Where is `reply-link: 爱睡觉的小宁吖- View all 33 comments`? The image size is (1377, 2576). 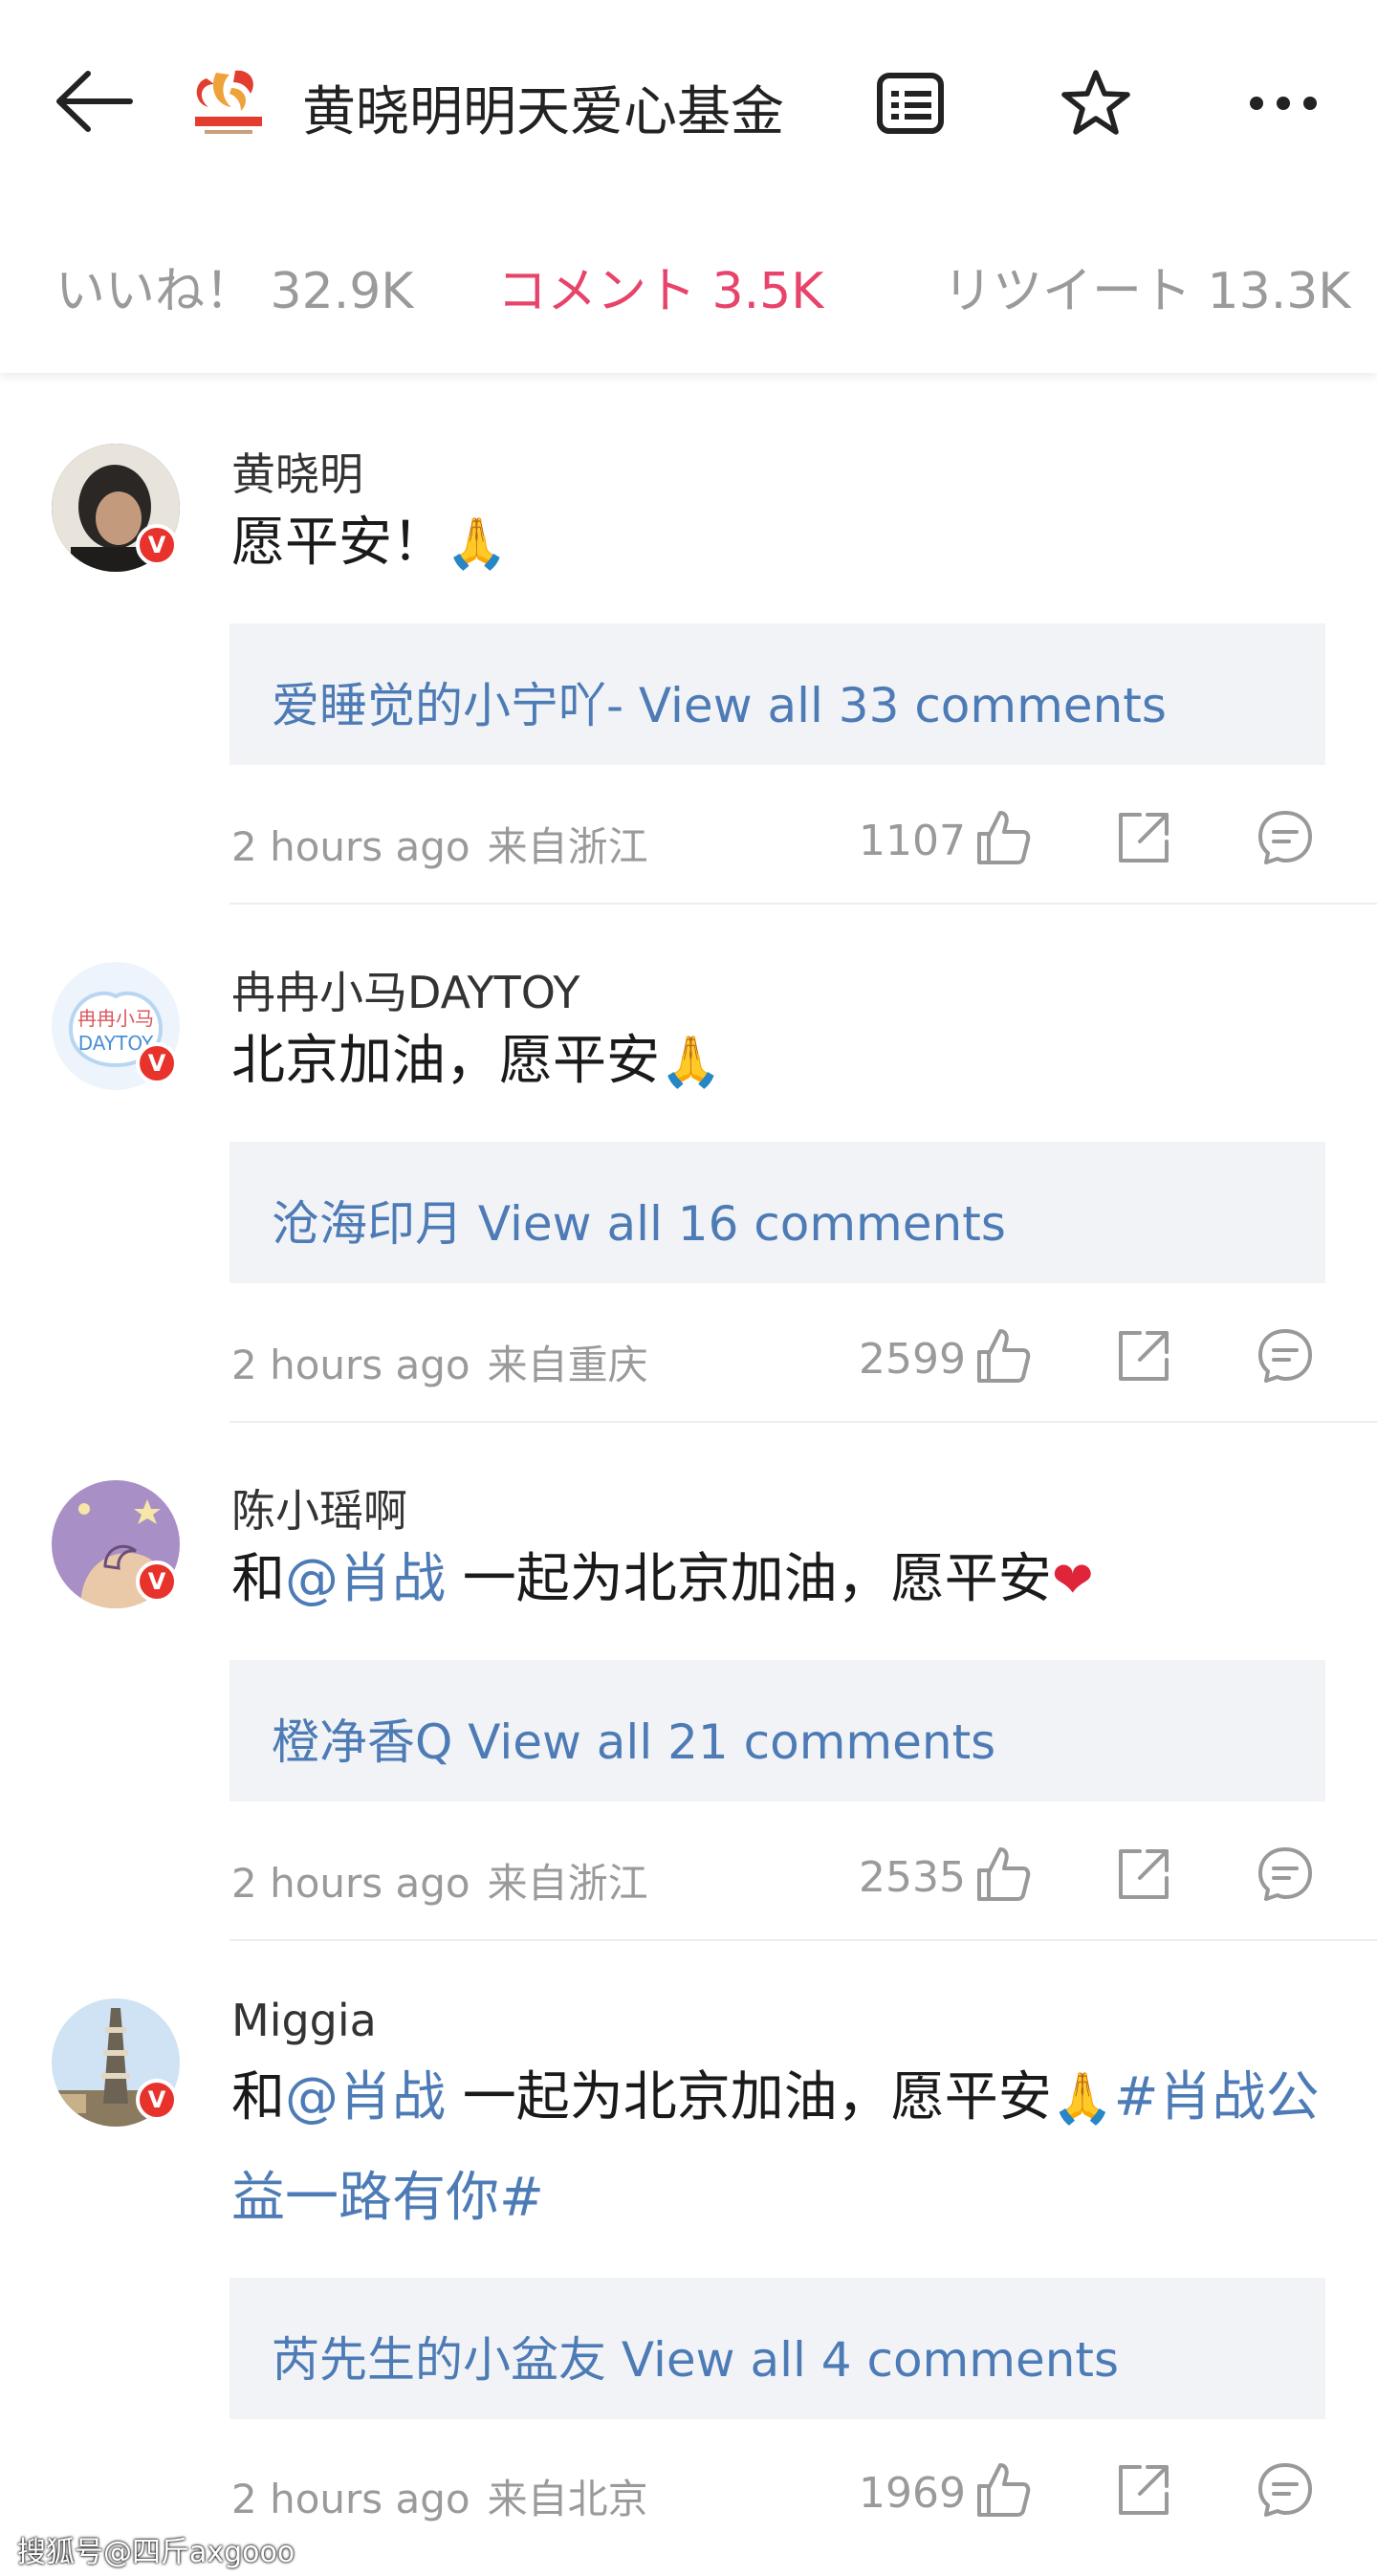
reply-link: 爱睡觉的小宁吖- View all 33 comments is located at coordinates (719, 701).